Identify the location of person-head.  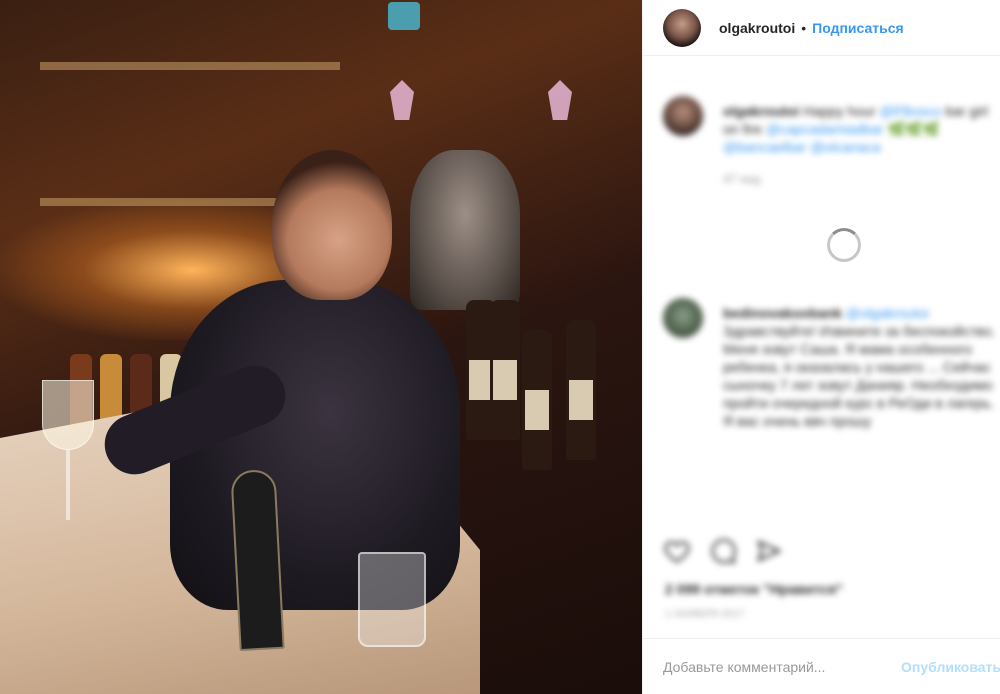
(332, 225).